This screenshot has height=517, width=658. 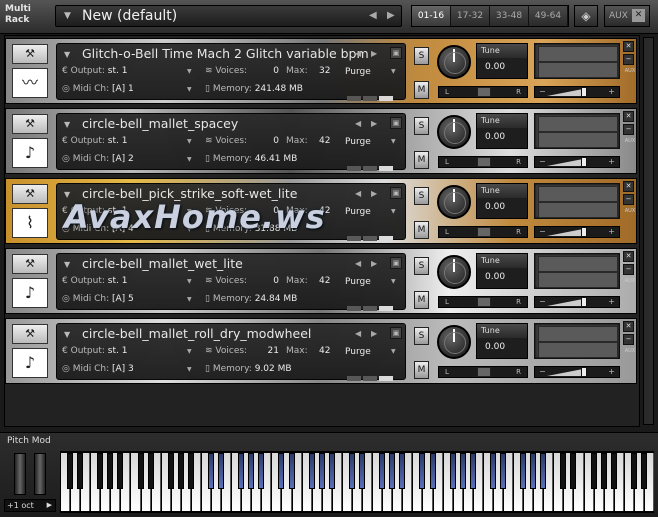 I want to click on tune-knob, so click(x=454, y=342).